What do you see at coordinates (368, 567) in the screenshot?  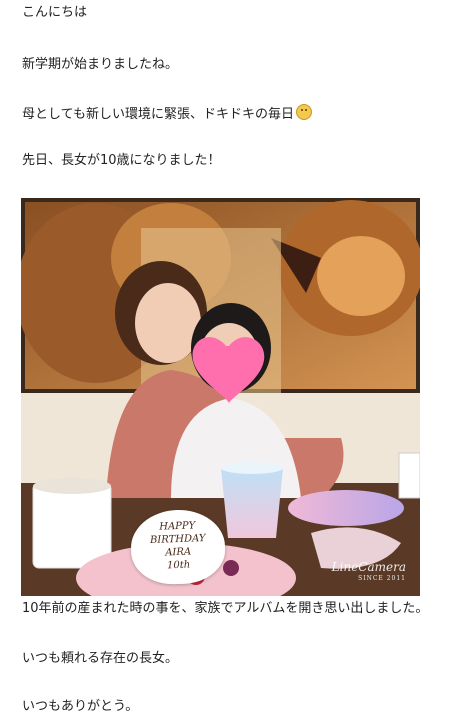 I see `watermark-brand: LineCamera` at bounding box center [368, 567].